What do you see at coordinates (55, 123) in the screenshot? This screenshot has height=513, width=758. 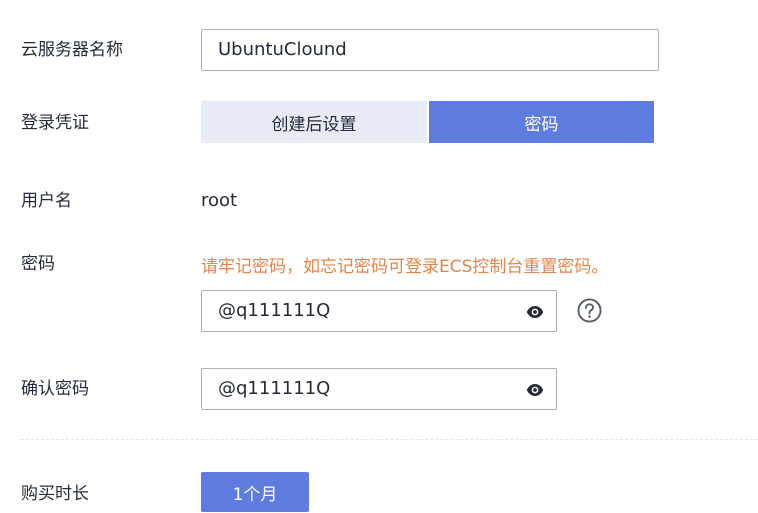 I see `login-credential-label: 登录凭证` at bounding box center [55, 123].